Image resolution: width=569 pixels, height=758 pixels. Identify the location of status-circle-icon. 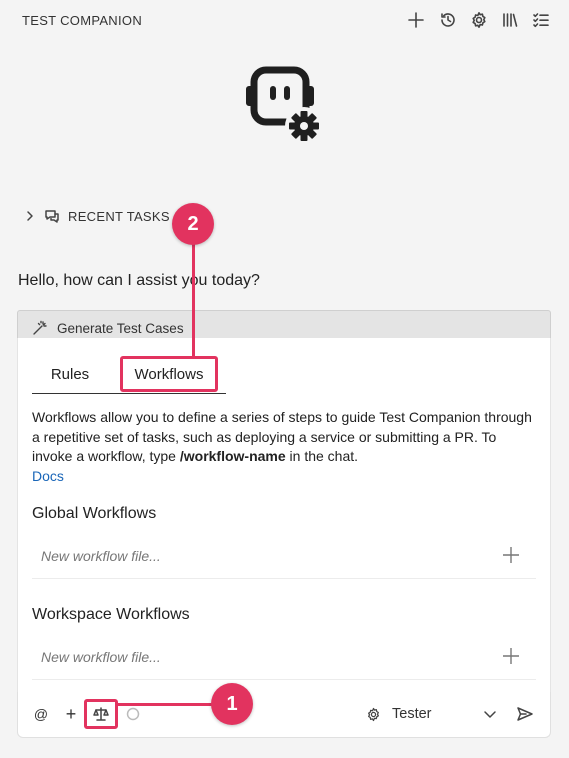
(133, 714).